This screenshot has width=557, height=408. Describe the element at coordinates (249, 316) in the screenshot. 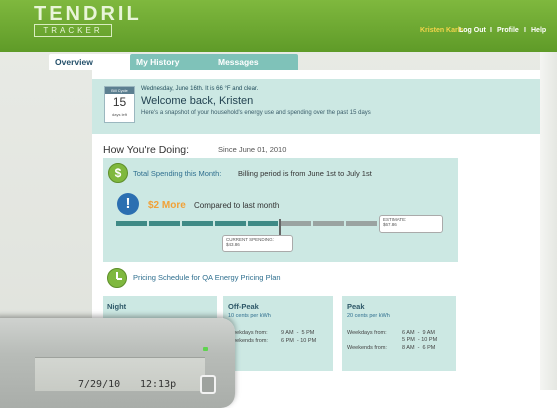

I see `pricing-card-rate: 10 cents per kWh` at that location.